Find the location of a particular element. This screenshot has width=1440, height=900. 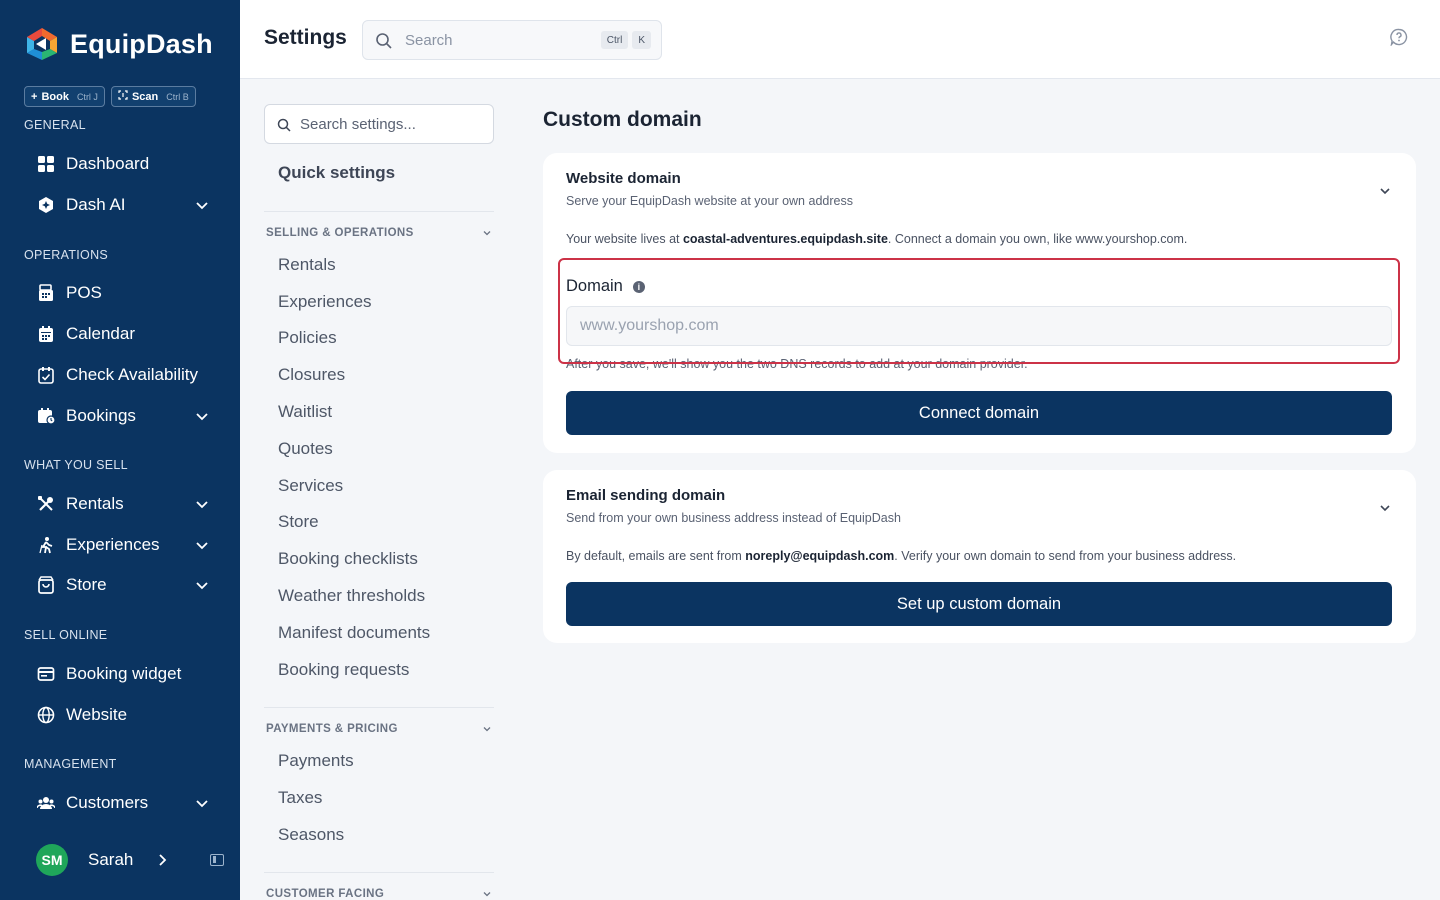

section-title-management: MANAGEMENT is located at coordinates (70, 764).